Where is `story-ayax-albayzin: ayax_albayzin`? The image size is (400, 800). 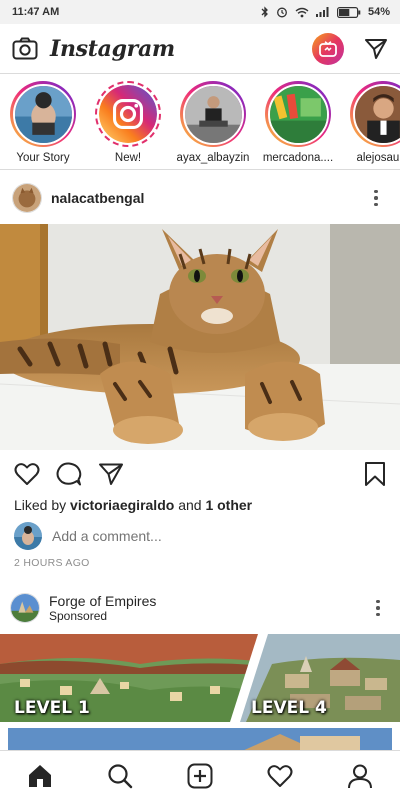
story-ayax-albayzin: ayax_albayzin is located at coordinates (213, 122).